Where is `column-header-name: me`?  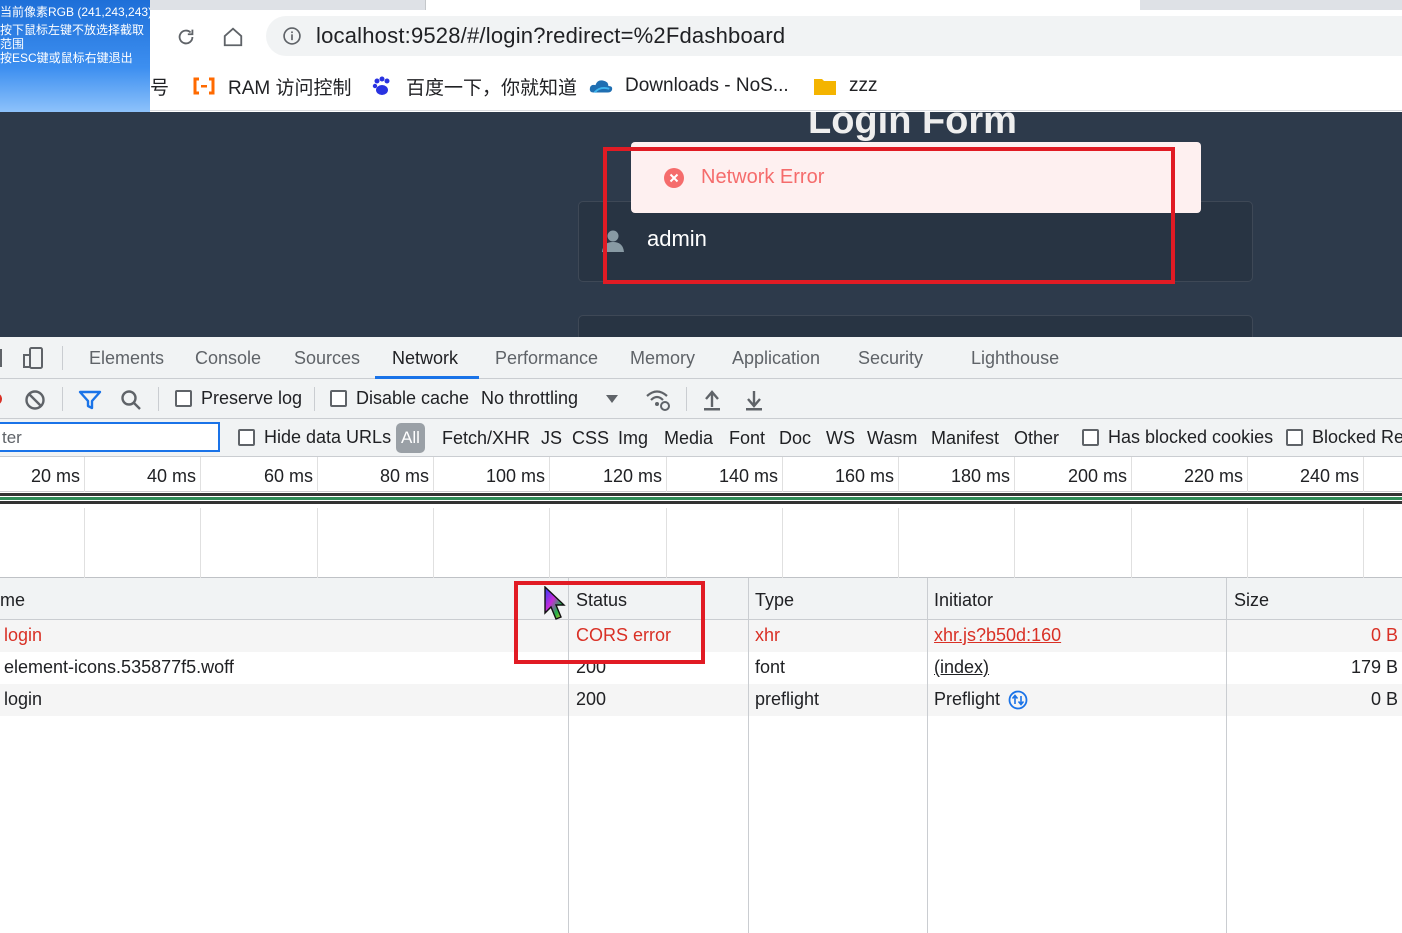
column-header-name: me is located at coordinates (12, 600).